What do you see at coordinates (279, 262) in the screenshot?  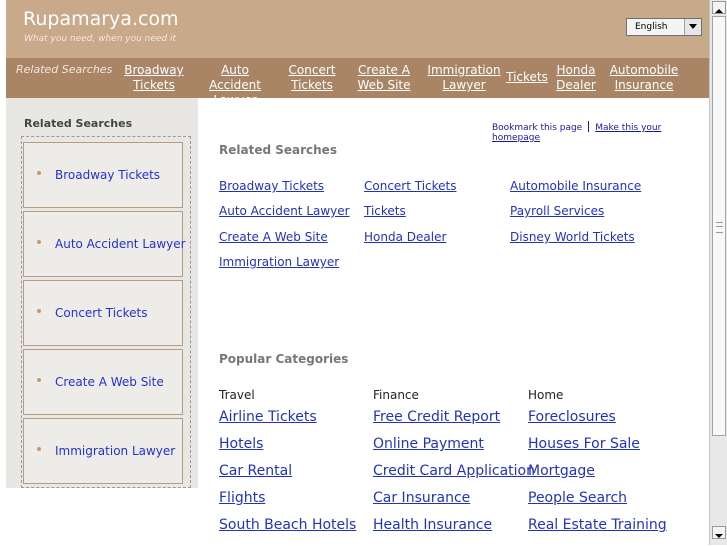 I see `related-link: Immigration Lawyer` at bounding box center [279, 262].